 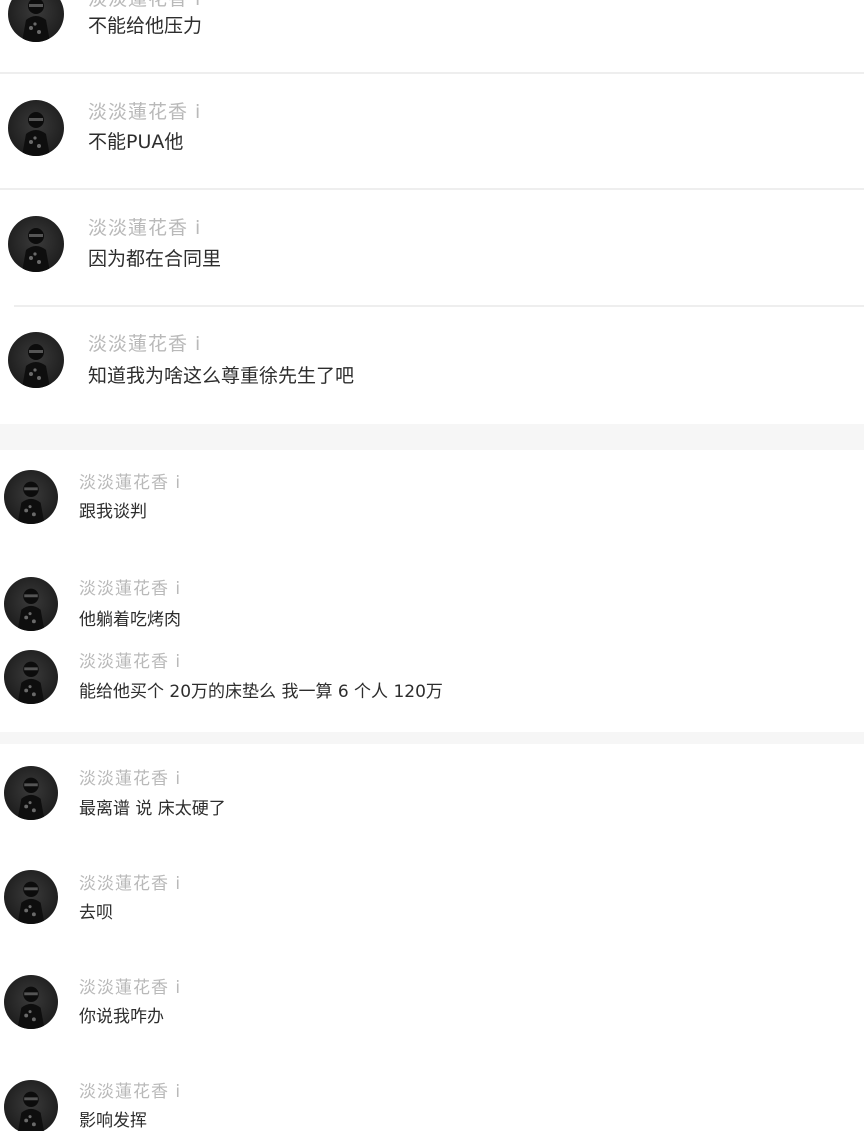 I want to click on message-text: 去呗, so click(x=96, y=913).